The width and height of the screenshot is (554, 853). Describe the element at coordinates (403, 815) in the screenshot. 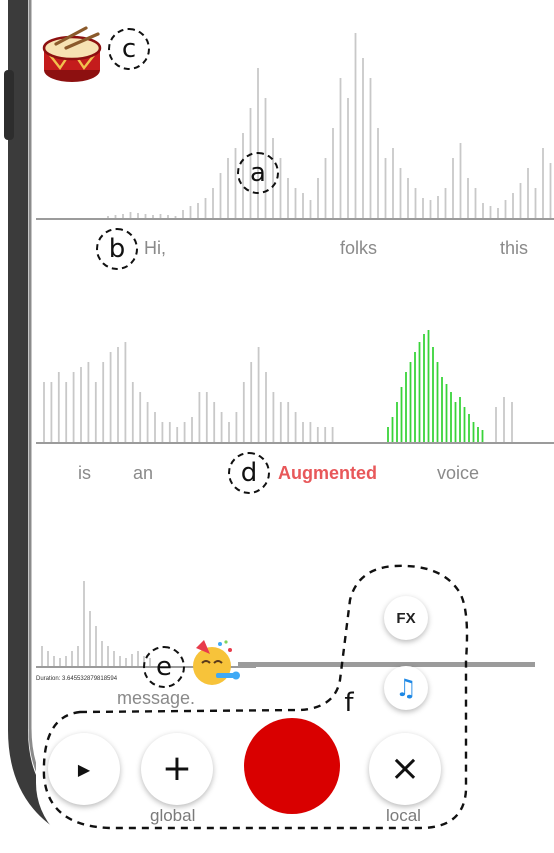

I see `local-label: local` at that location.